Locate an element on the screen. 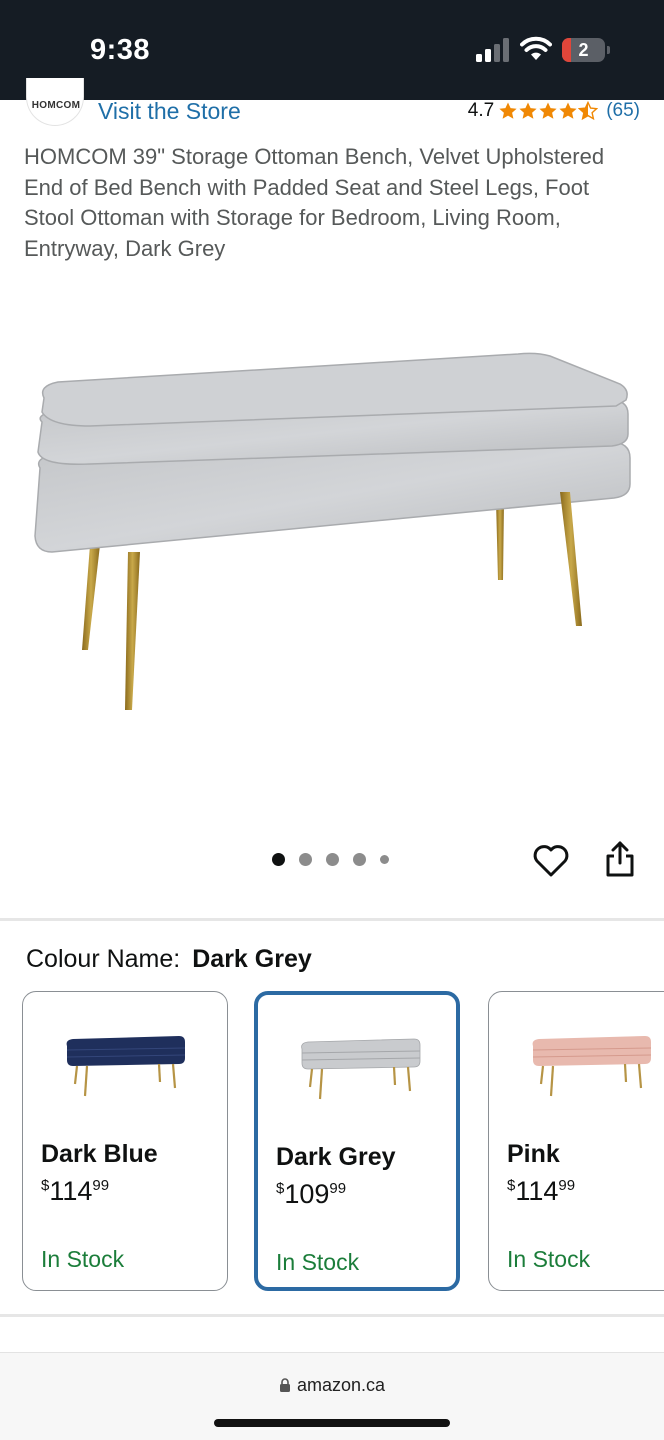  colour-option-dark-blue: Dark Blue $11499 In Stock is located at coordinates (125, 1141).